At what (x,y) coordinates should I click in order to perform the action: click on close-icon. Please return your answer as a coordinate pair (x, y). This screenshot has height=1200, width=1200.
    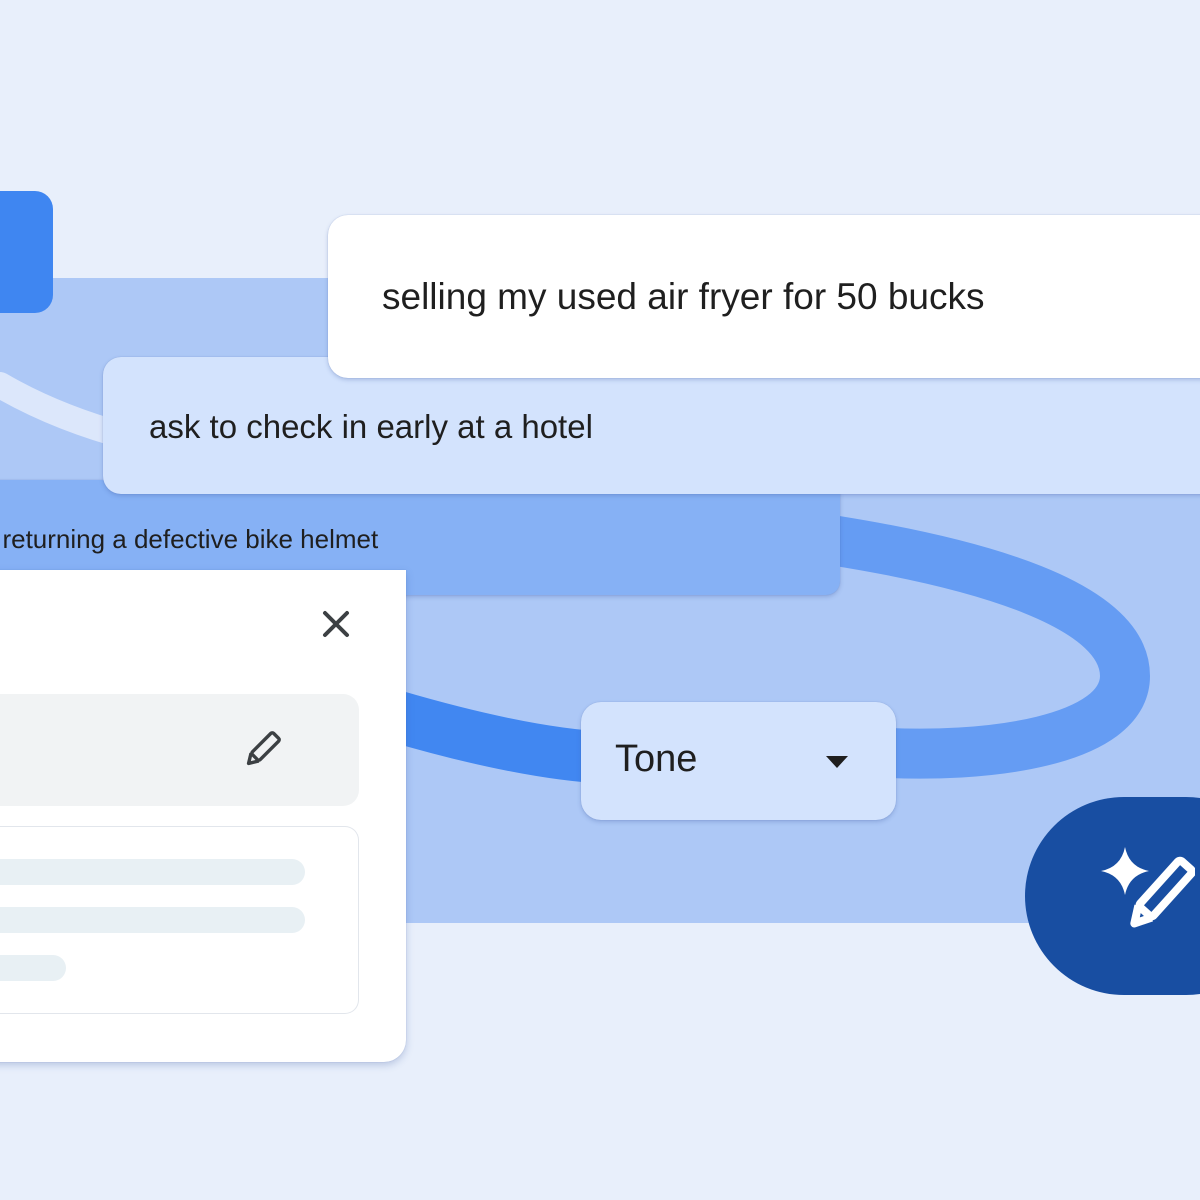
    Looking at the image, I should click on (336, 624).